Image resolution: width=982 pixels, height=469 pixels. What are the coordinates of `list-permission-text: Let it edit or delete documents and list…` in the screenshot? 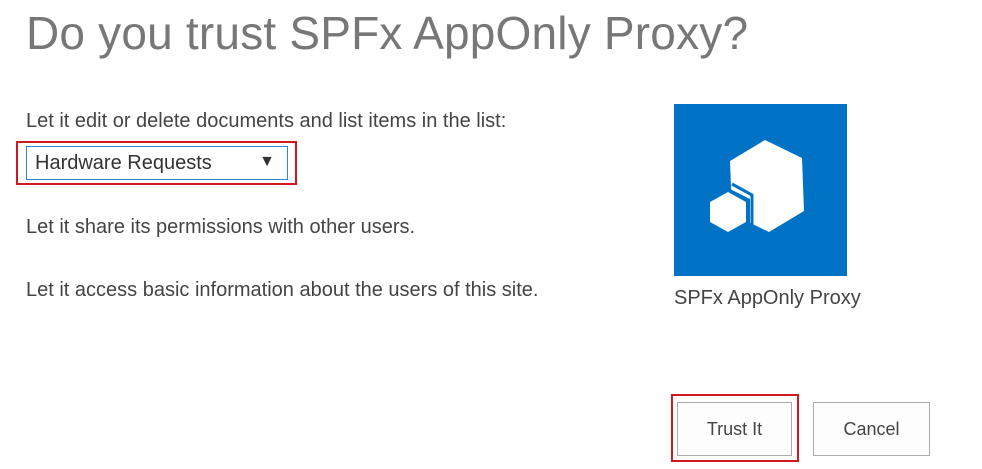 It's located at (266, 121).